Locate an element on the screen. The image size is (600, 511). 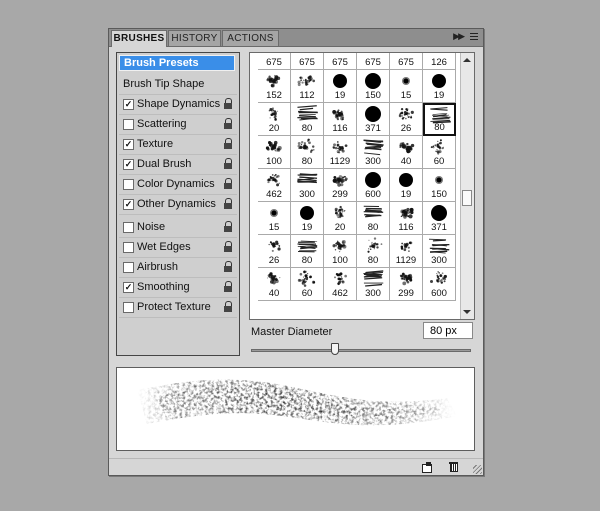
new-preset-icon is located at coordinates (426, 467).